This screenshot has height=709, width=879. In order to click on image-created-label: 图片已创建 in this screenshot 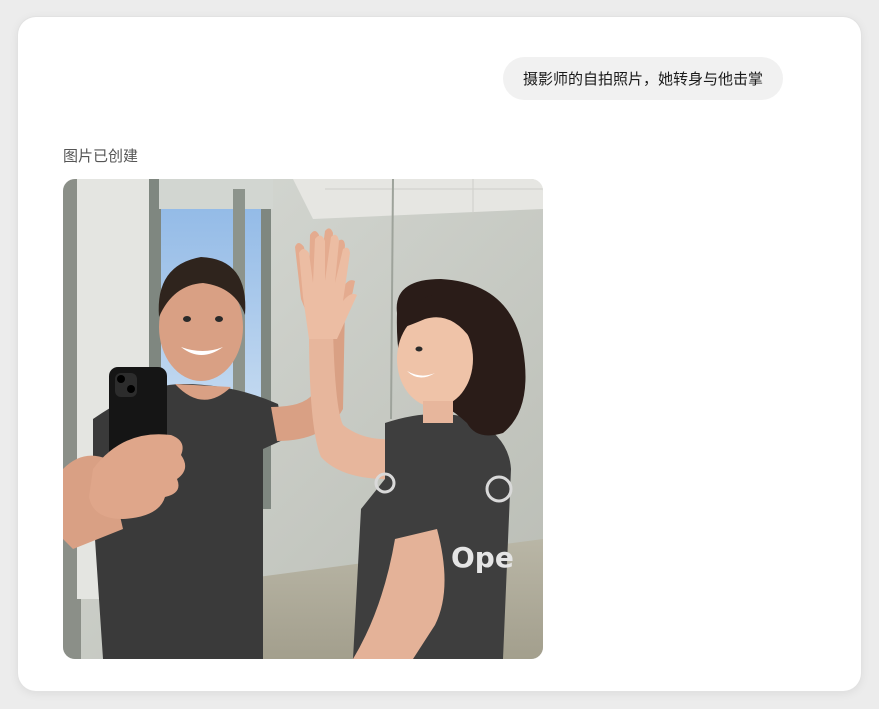, I will do `click(101, 156)`.